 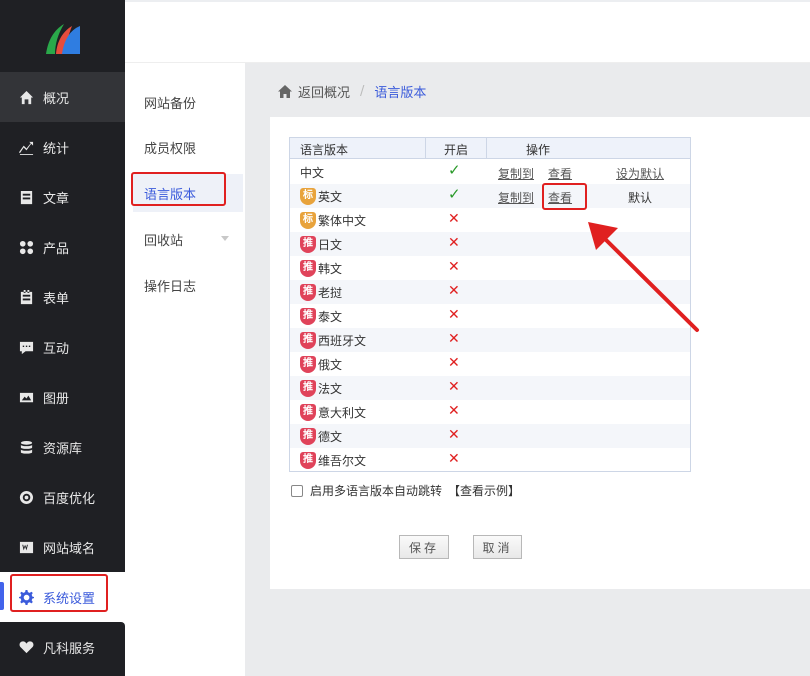 What do you see at coordinates (26, 397) in the screenshot?
I see `album-icon` at bounding box center [26, 397].